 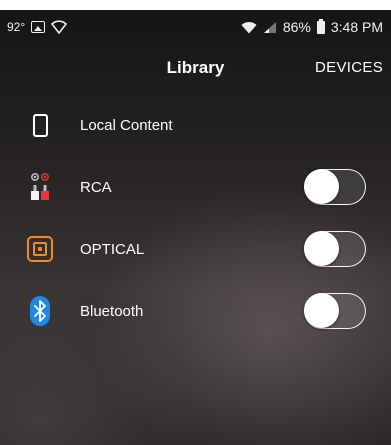 What do you see at coordinates (249, 27) in the screenshot?
I see `wifi-icon` at bounding box center [249, 27].